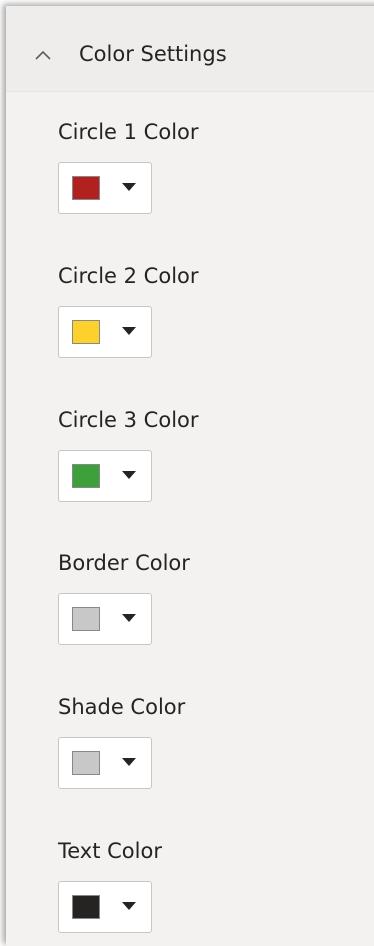  Describe the element at coordinates (105, 476) in the screenshot. I see `circle-3-color-picker` at that location.